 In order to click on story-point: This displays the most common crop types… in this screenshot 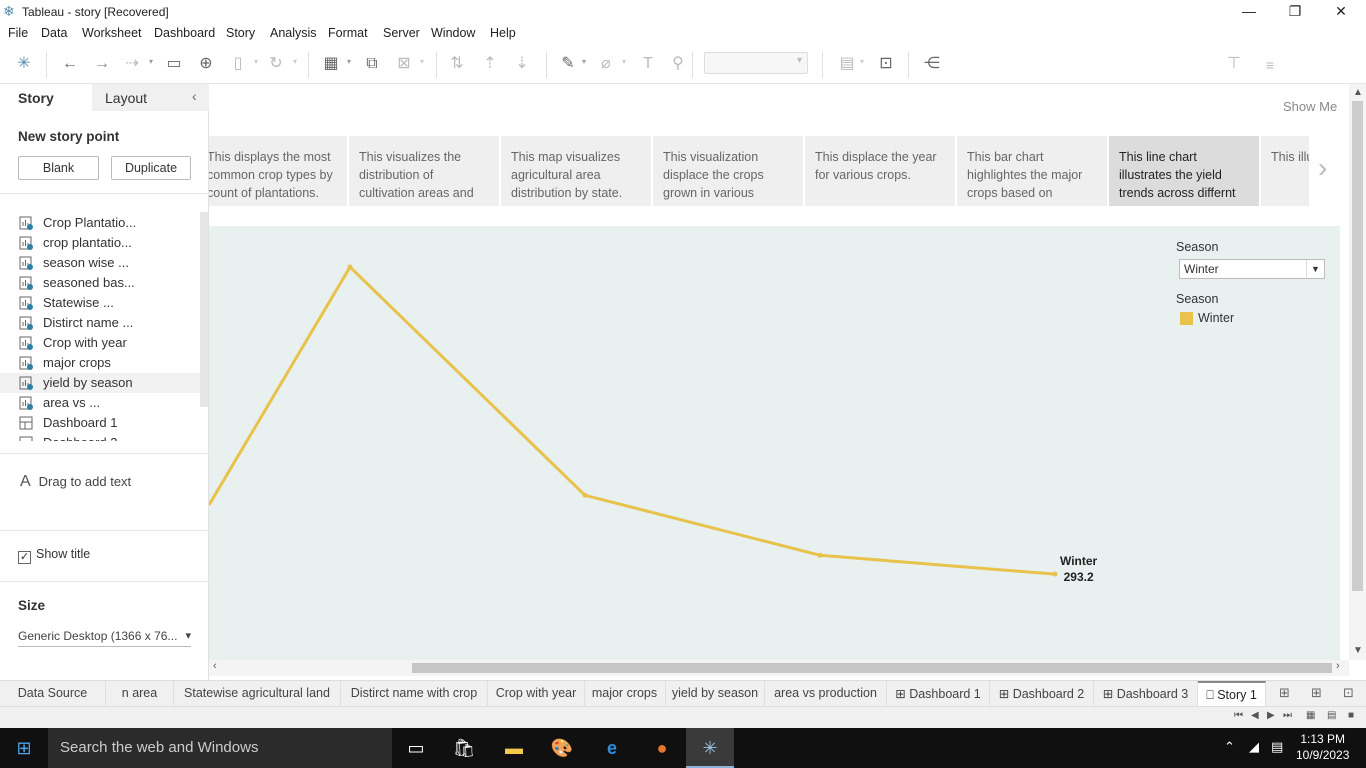, I will do `click(278, 171)`.